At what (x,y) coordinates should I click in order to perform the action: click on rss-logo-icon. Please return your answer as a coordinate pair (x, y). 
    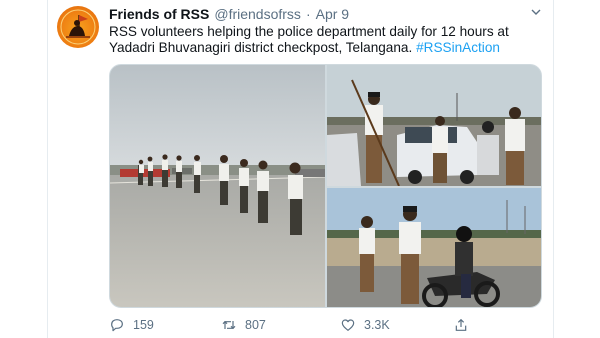
    Looking at the image, I should click on (78, 27).